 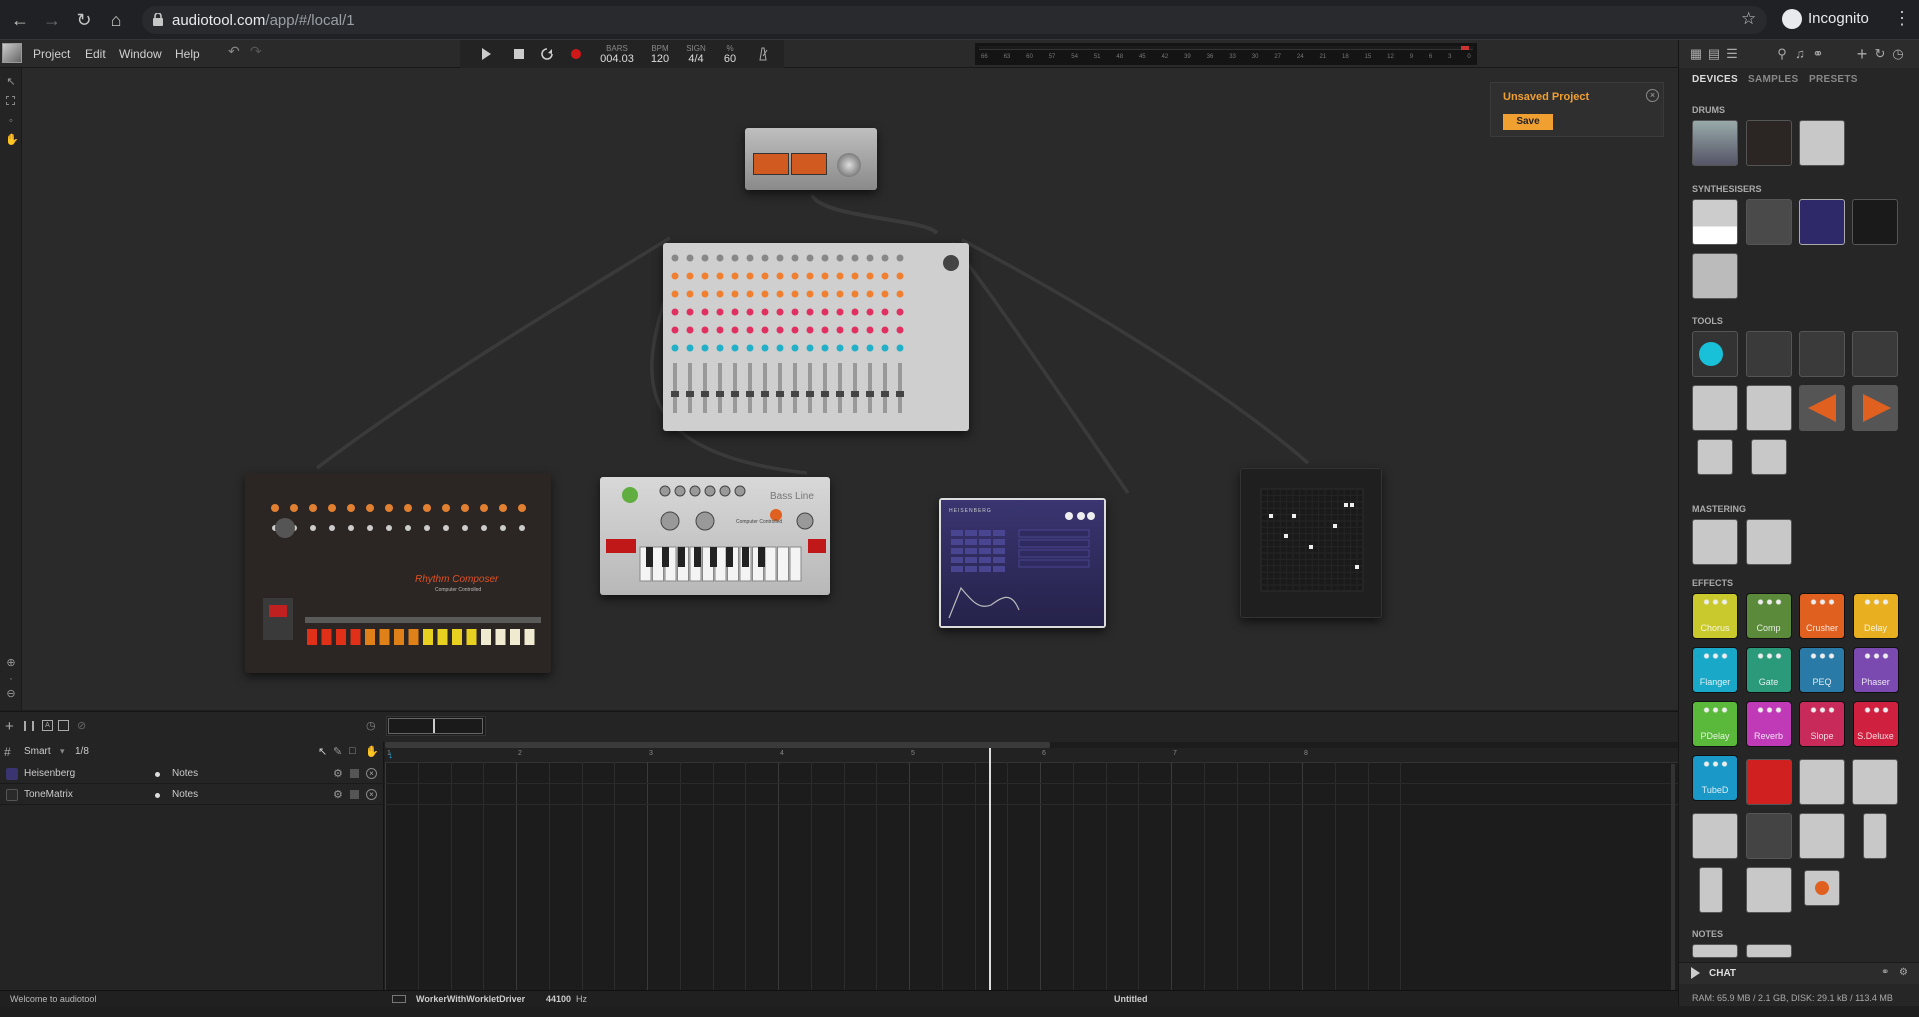 I want to click on browser-menu-icon: ⋮, so click(x=1902, y=18).